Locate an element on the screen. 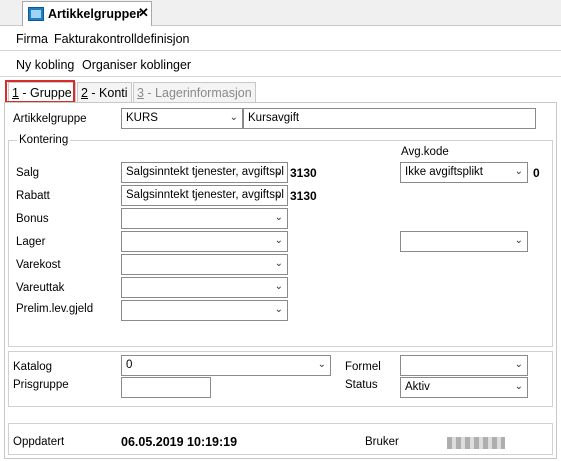 This screenshot has height=461, width=561. varekost-select: ⌄ is located at coordinates (204, 264).